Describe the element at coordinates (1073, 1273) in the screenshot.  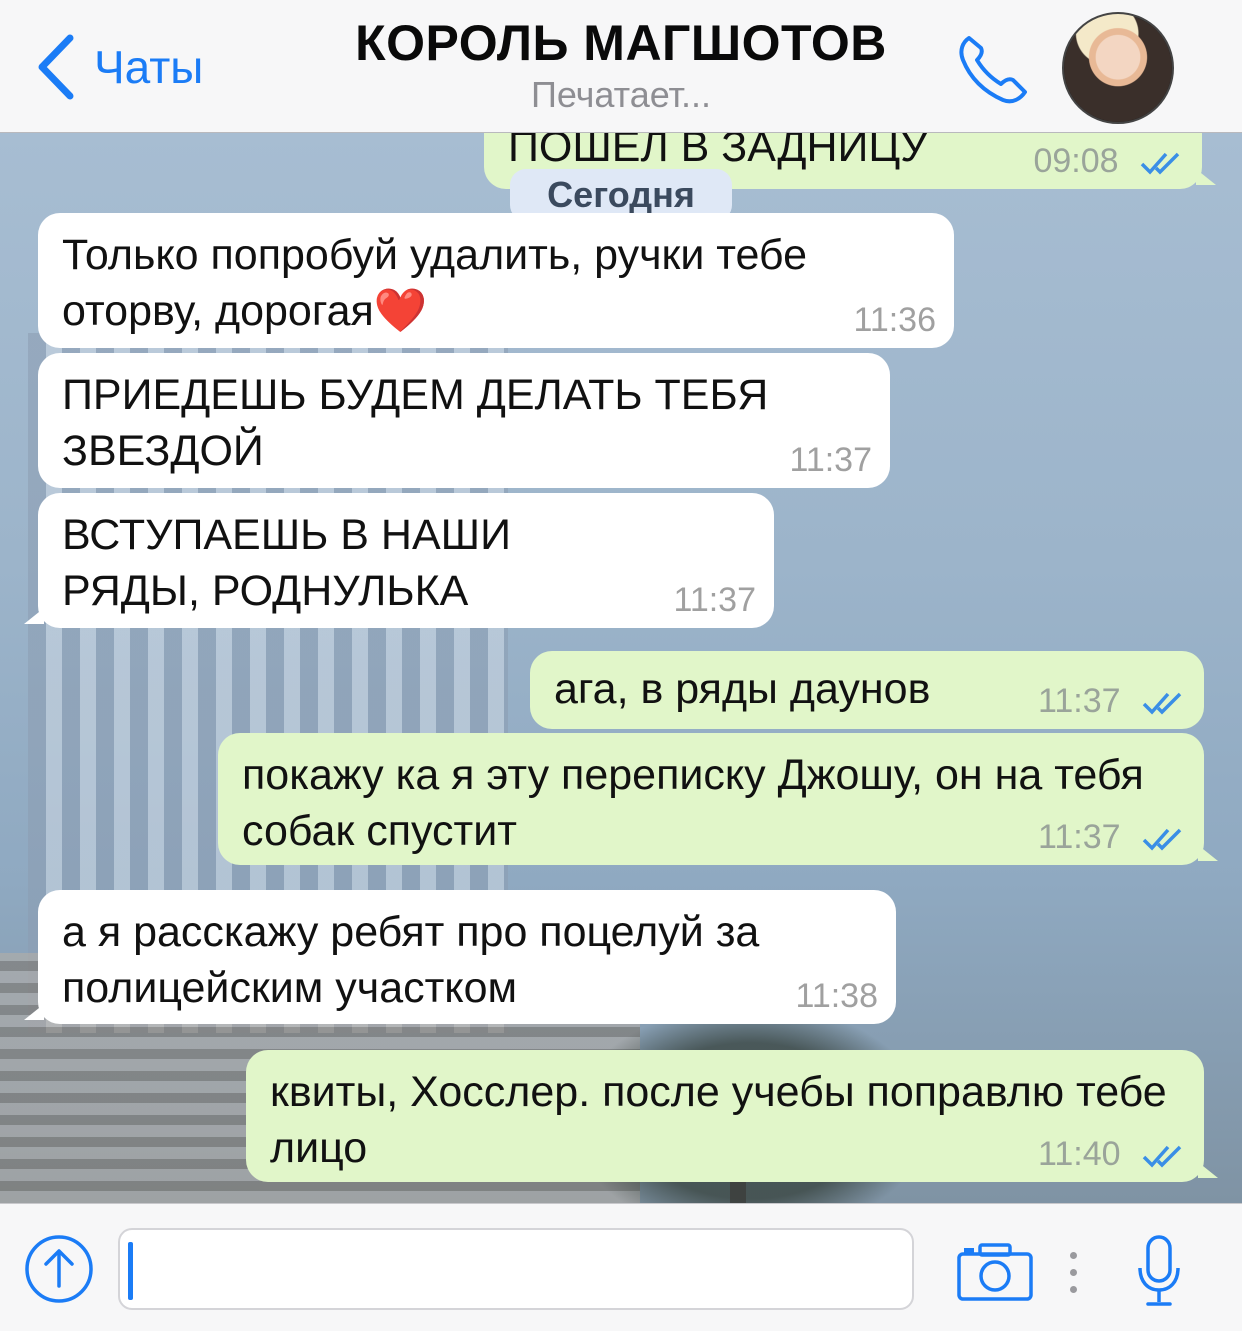
I see `more-dots-icon` at that location.